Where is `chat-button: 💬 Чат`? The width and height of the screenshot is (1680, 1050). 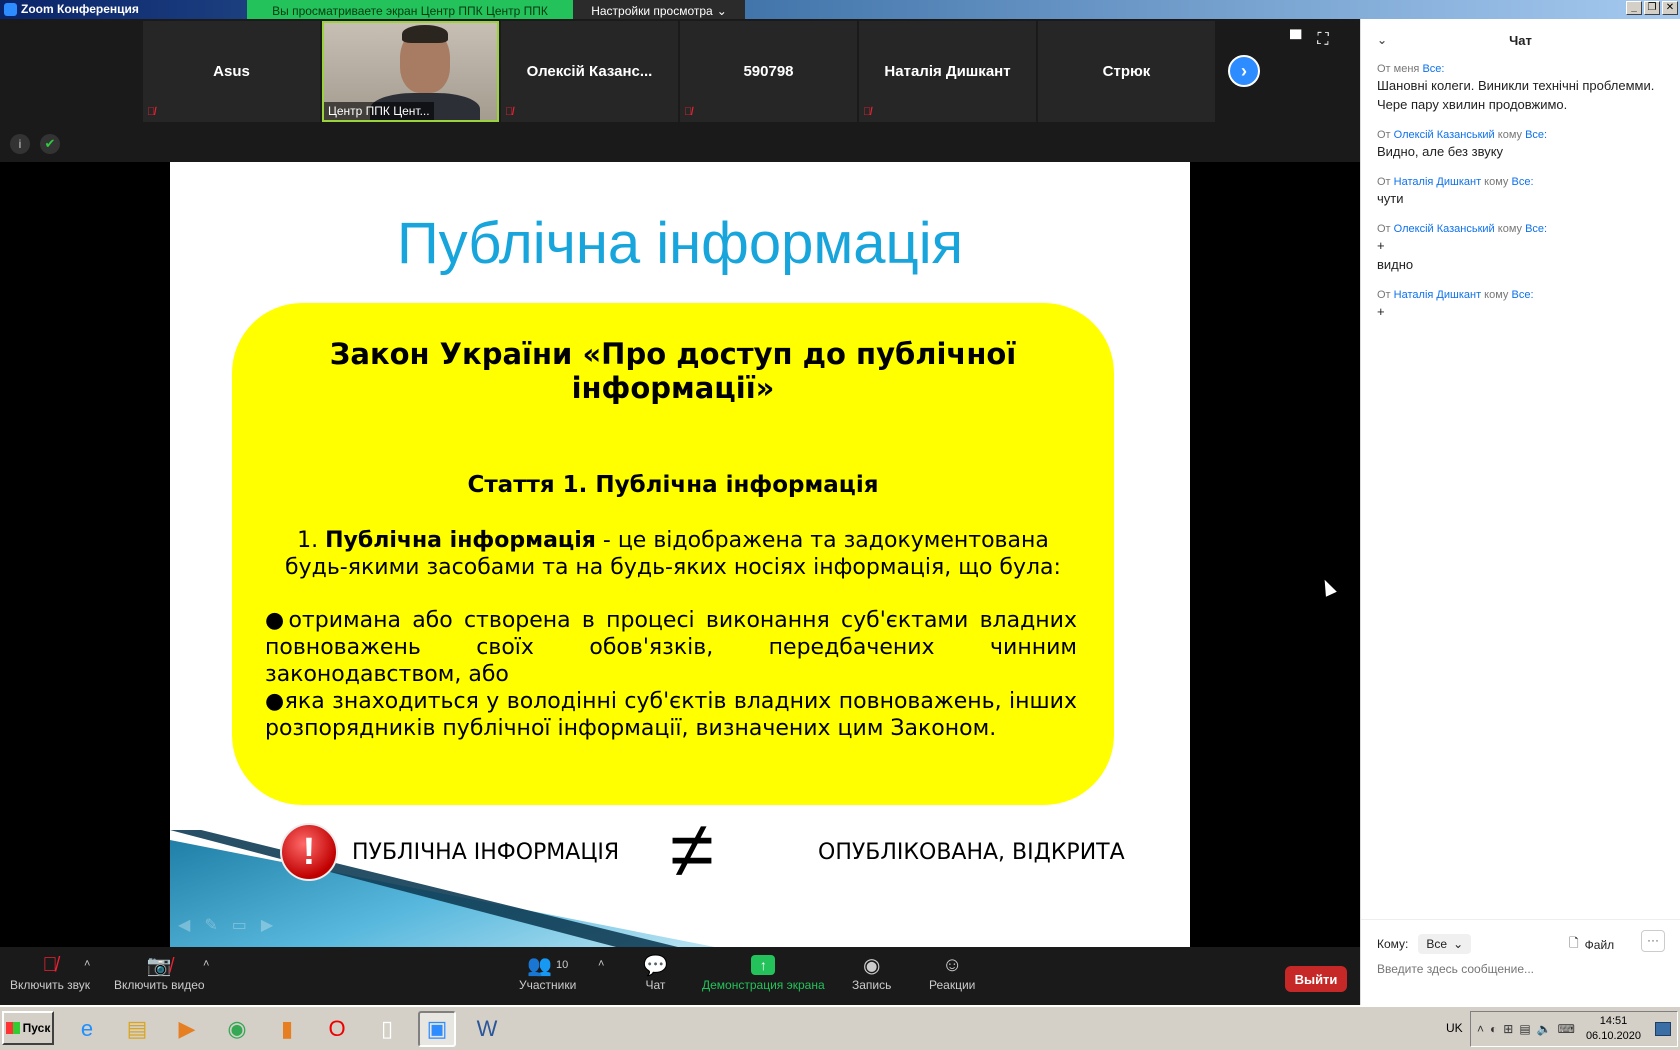
chat-button: 💬 Чат is located at coordinates (655, 972).